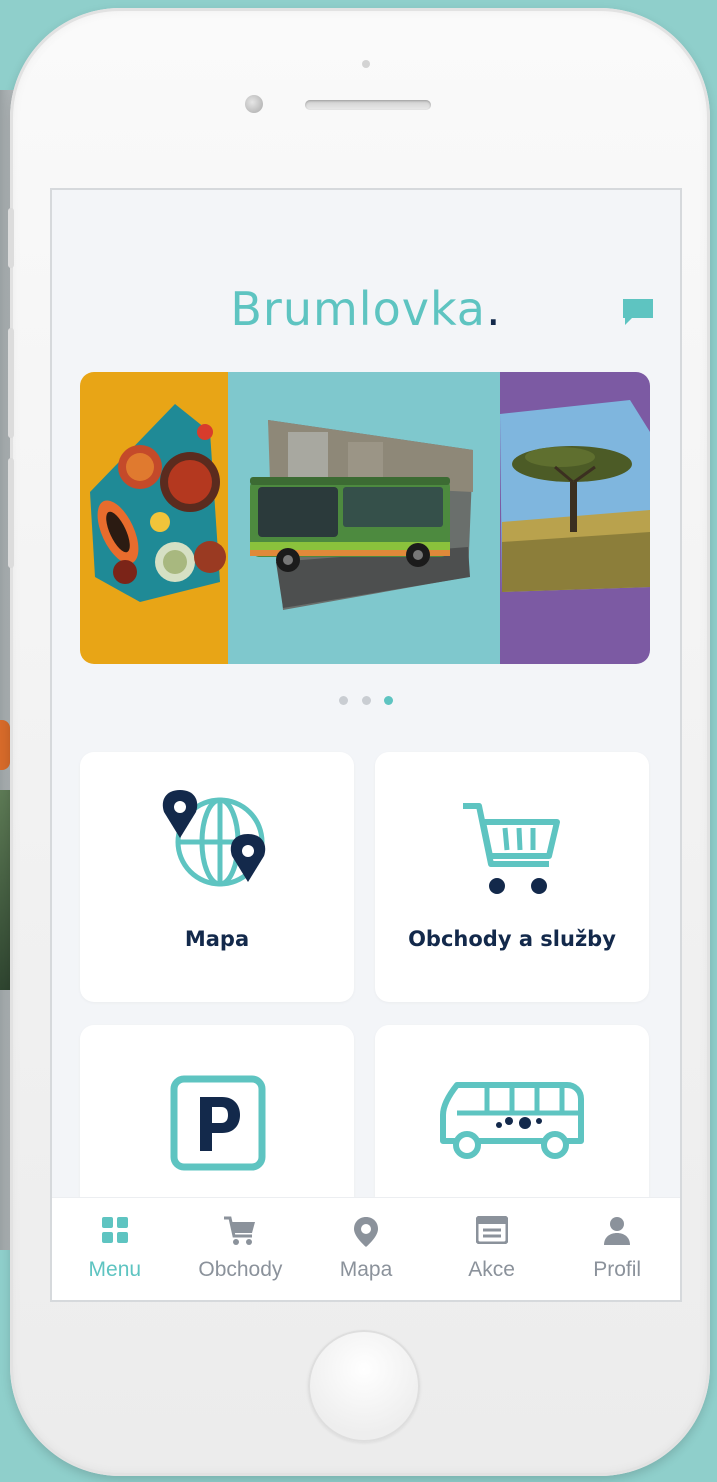 The width and height of the screenshot is (717, 1482). Describe the element at coordinates (575, 496) in the screenshot. I see `savanna-photo-image` at that location.